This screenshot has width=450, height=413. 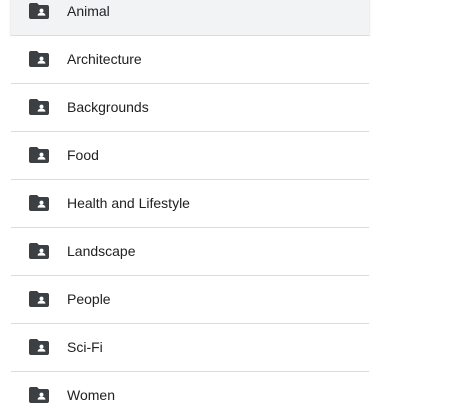 I want to click on folder-label: Health and Lifestyle, so click(x=128, y=203).